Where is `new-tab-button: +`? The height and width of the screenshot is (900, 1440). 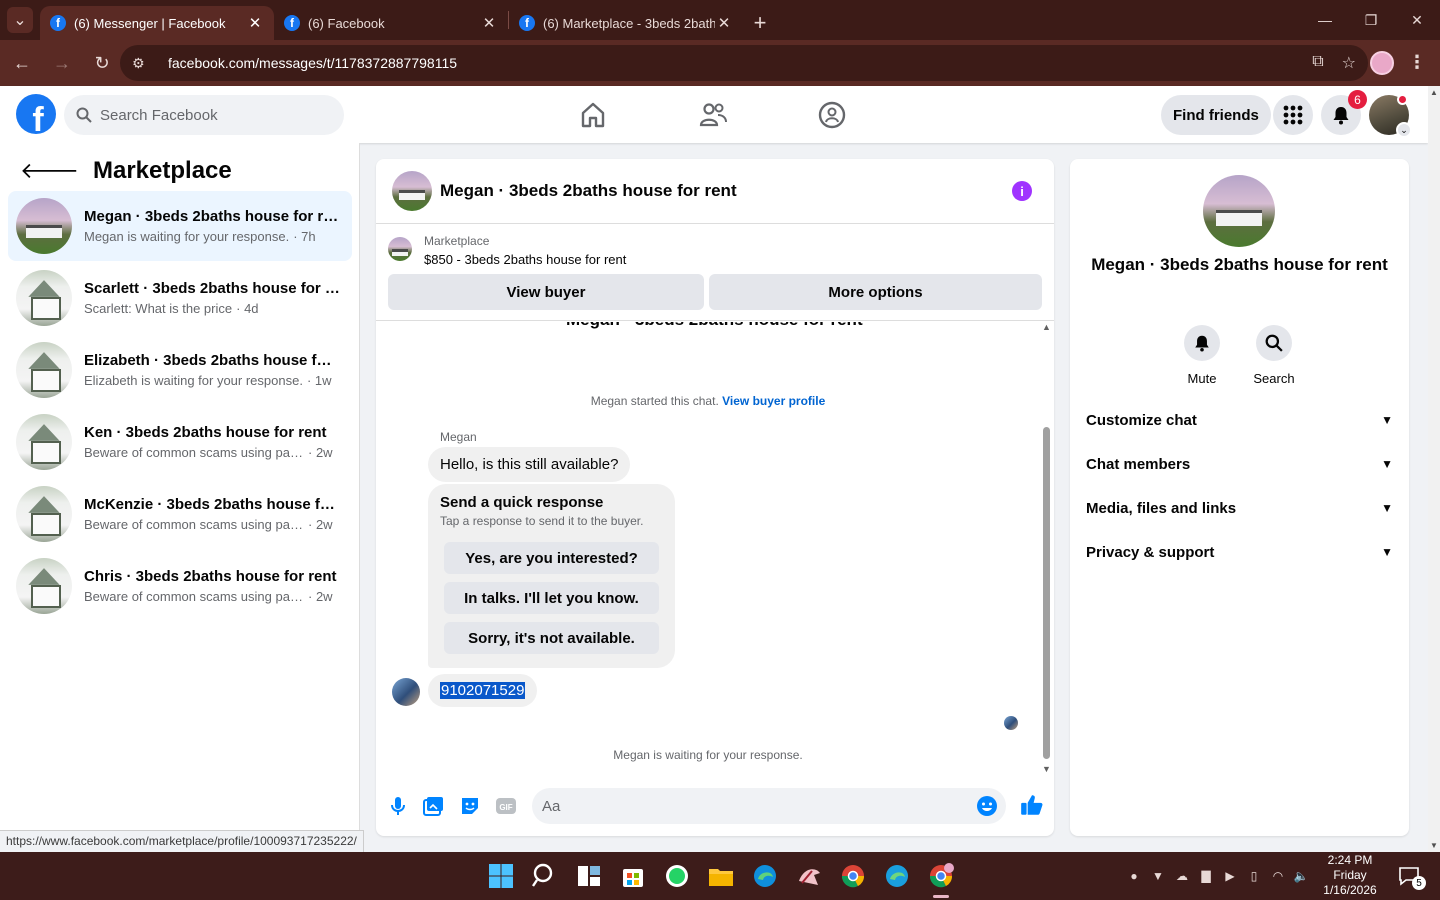 new-tab-button: + is located at coordinates (760, 23).